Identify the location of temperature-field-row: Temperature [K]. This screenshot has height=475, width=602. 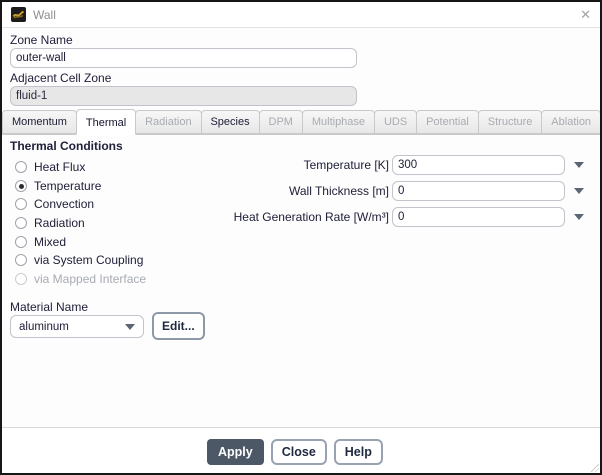
(293, 164).